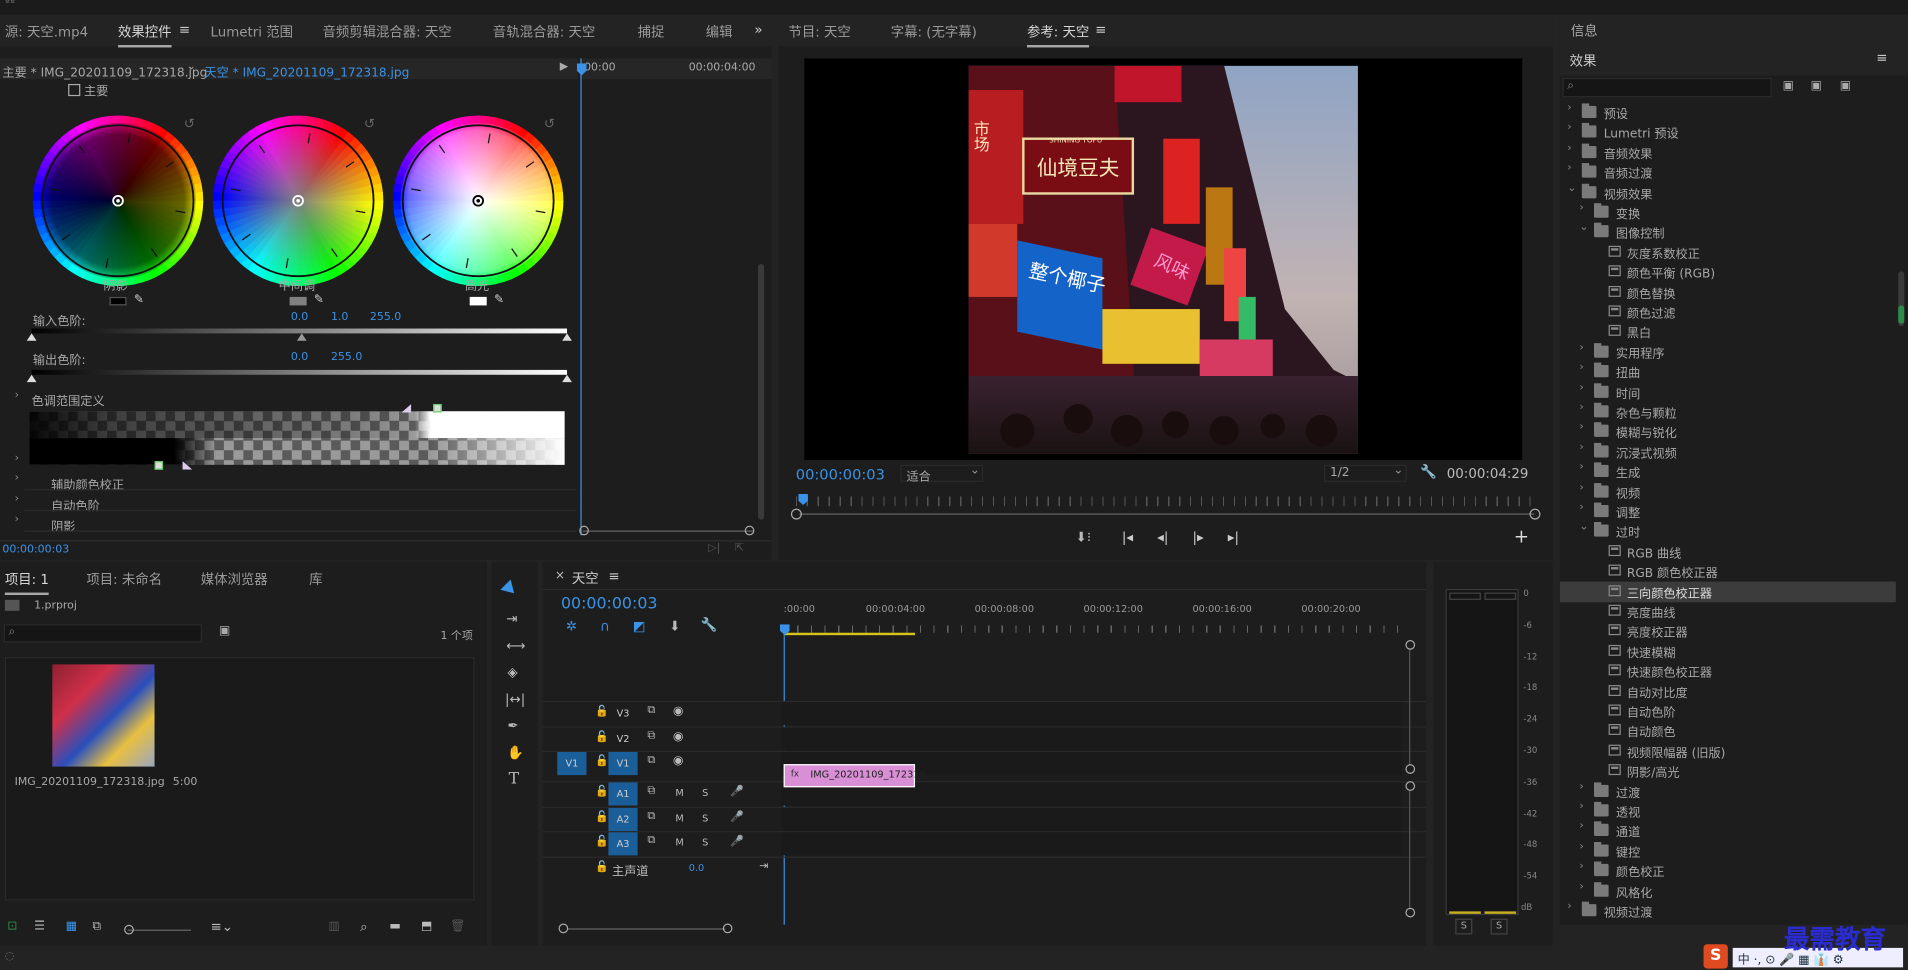  I want to click on effects-tree-item: ⌄ 过时, so click(1728, 531).